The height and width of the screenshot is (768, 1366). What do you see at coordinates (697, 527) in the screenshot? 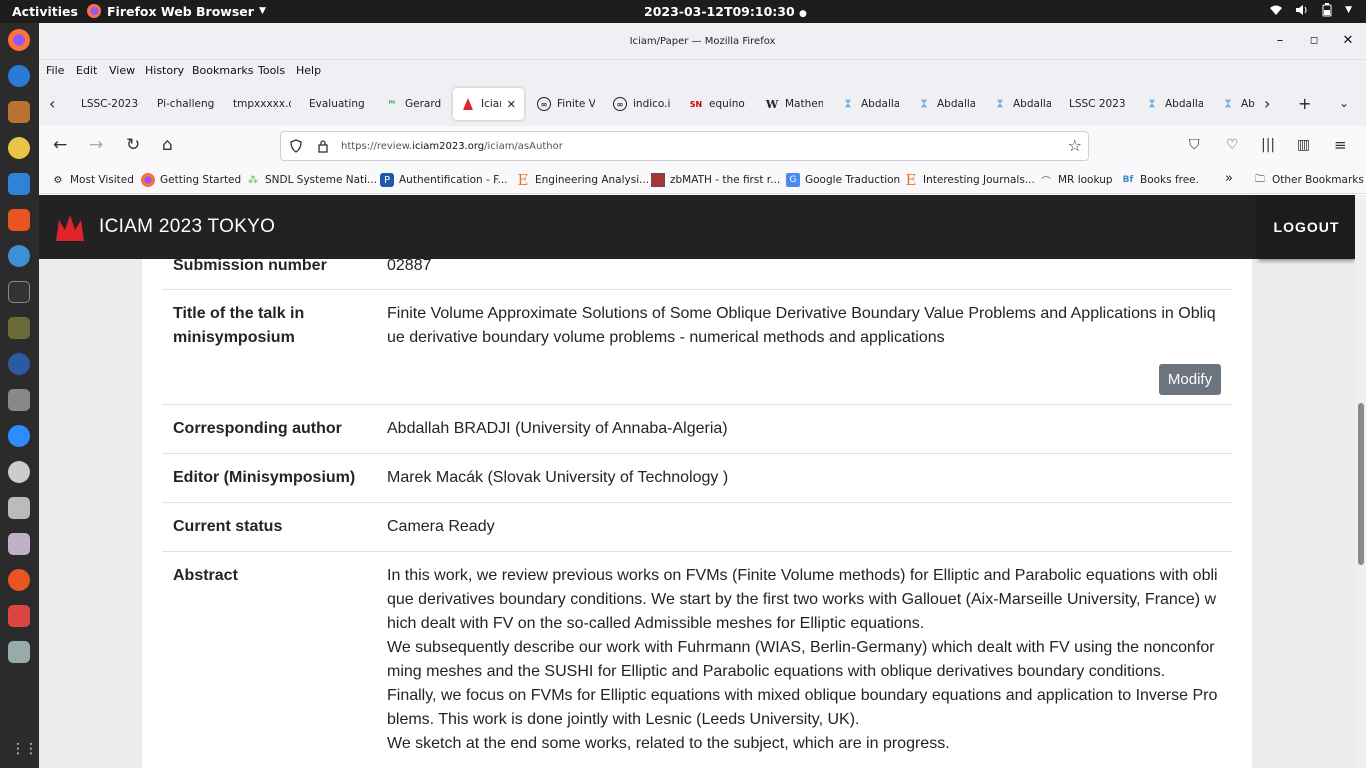
I see `status-row: Current status Camera Ready` at bounding box center [697, 527].